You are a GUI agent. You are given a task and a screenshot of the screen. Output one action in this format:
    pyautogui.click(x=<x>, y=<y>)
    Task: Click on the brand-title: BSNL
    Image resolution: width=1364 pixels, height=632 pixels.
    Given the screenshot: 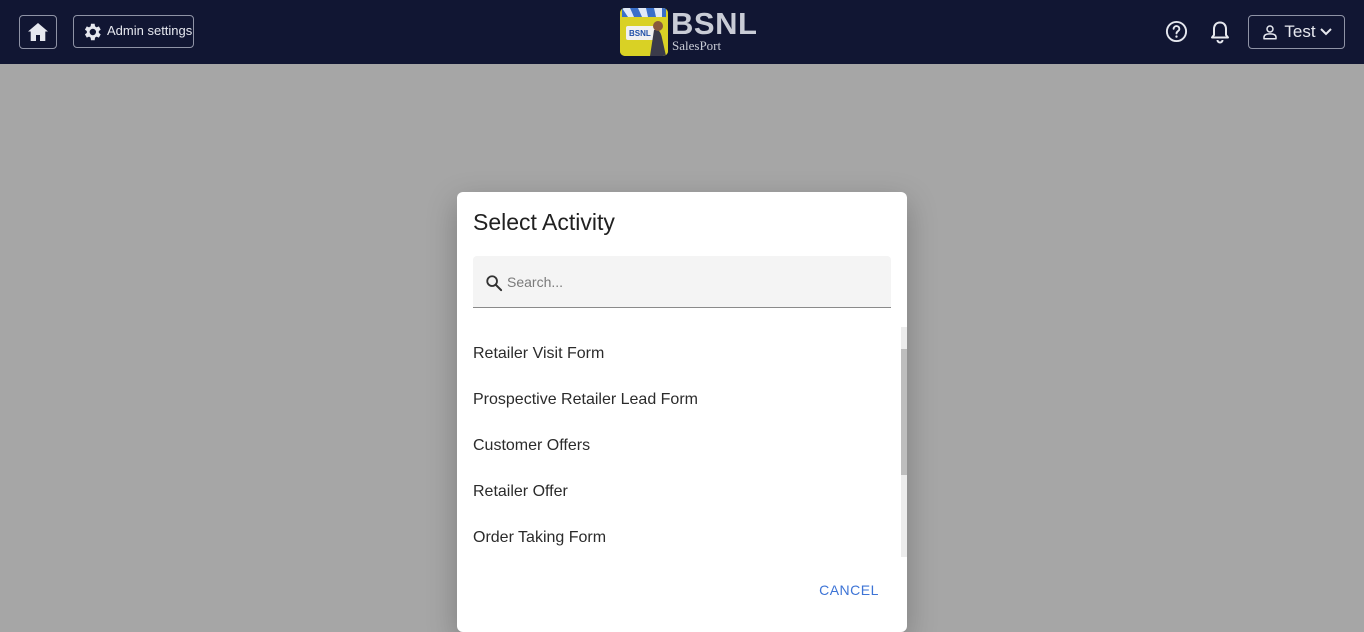 What is the action you would take?
    pyautogui.click(x=714, y=23)
    